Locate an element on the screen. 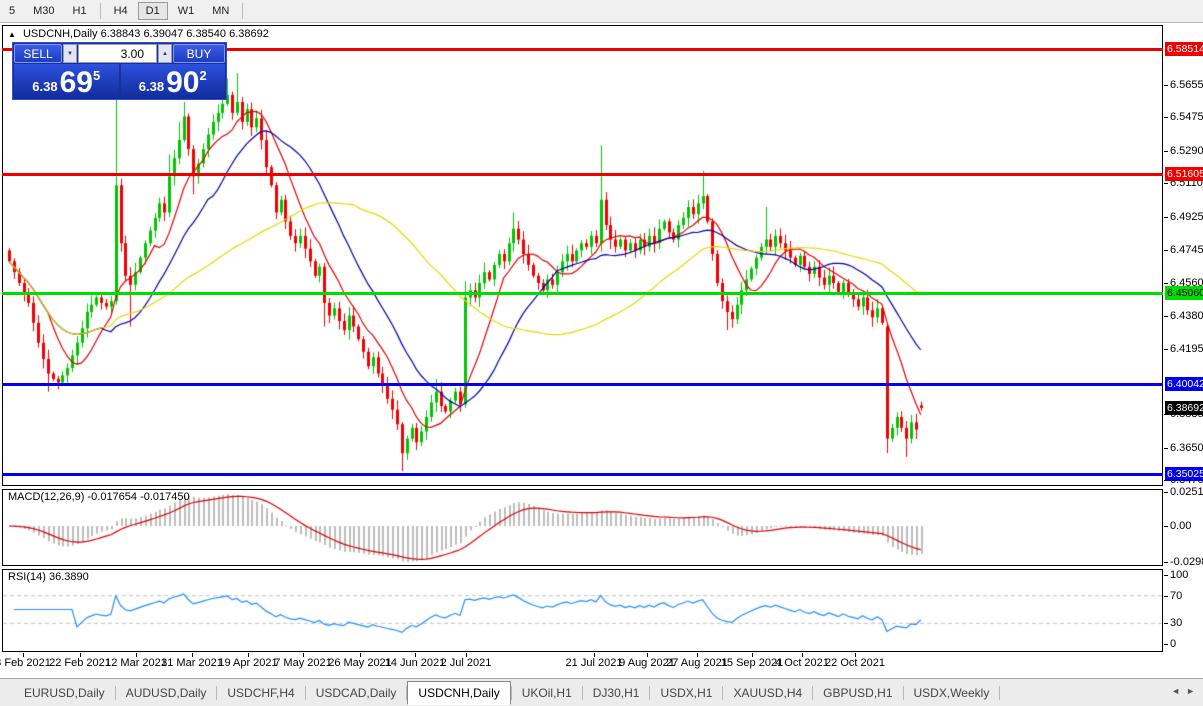  timeframe-button-w1: W1 is located at coordinates (186, 11).